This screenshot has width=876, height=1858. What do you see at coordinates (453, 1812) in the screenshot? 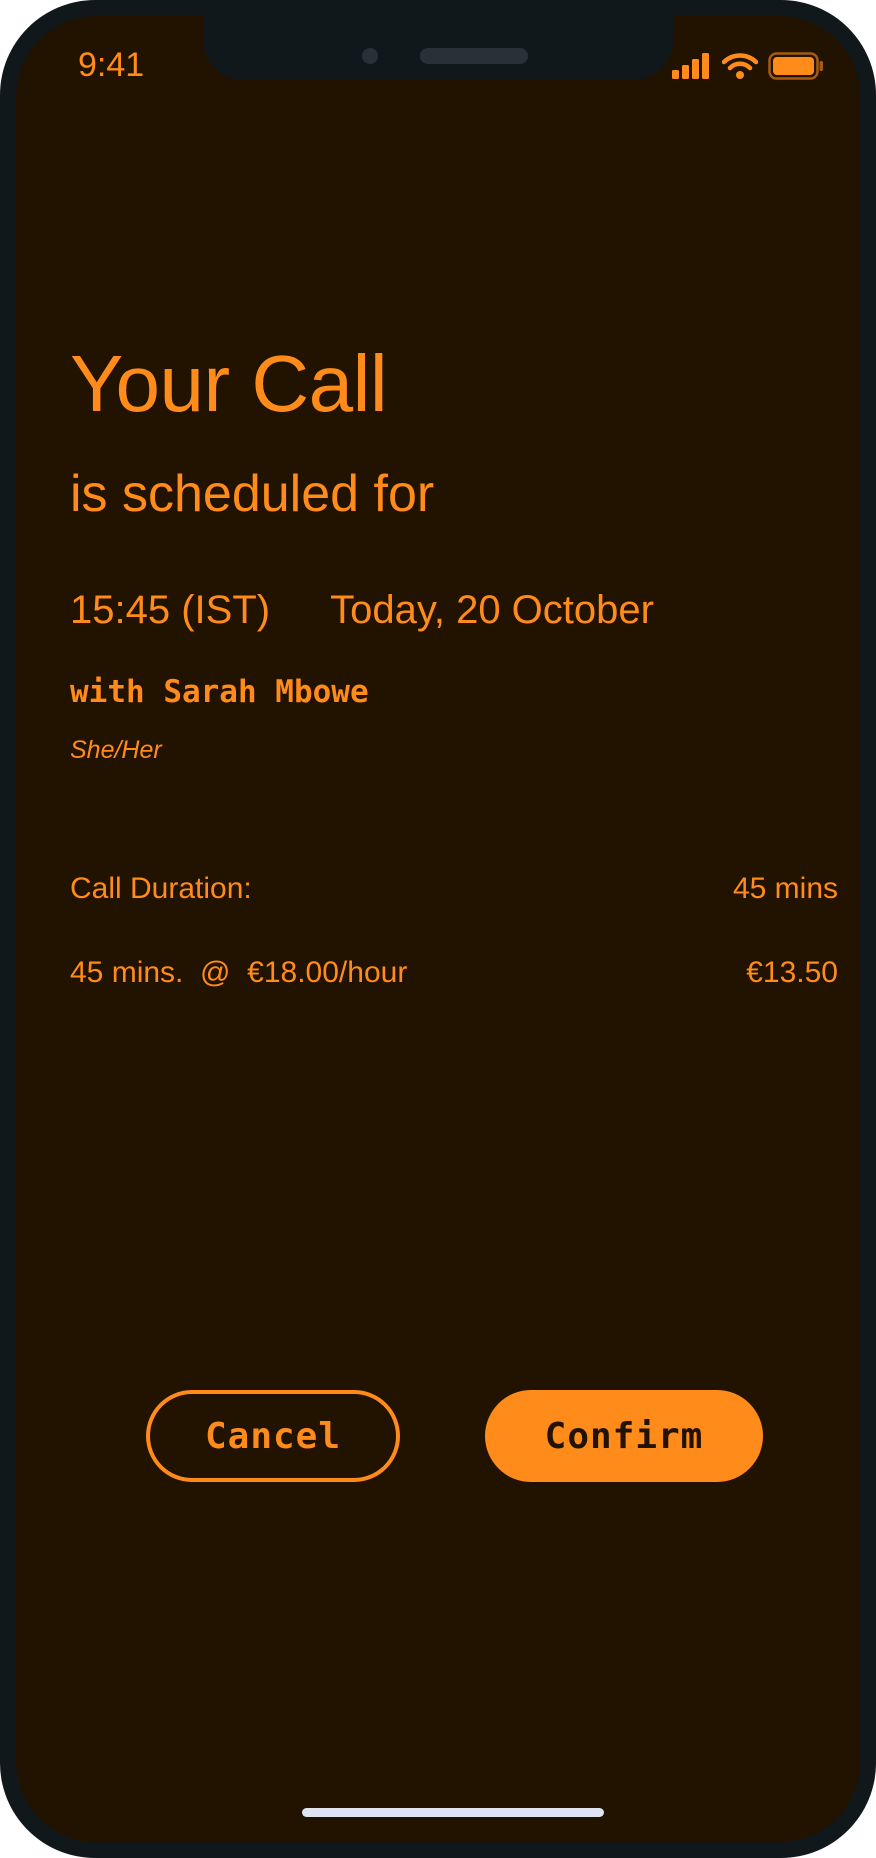
I see `home-indicator` at bounding box center [453, 1812].